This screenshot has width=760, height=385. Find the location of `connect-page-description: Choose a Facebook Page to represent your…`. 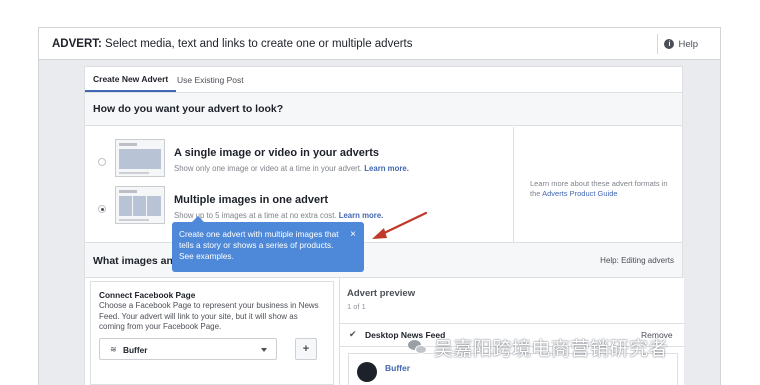

connect-page-description: Choose a Facebook Page to represent your… is located at coordinates (209, 316).